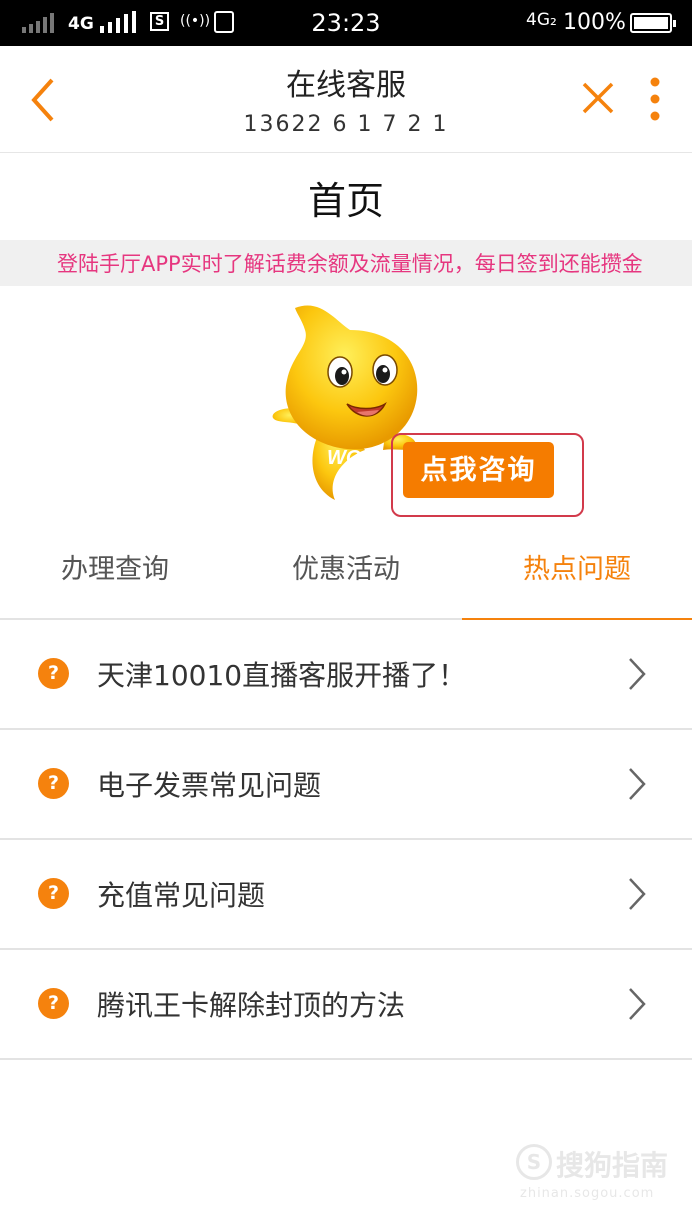 The width and height of the screenshot is (692, 1230). Describe the element at coordinates (344, 458) in the screenshot. I see `wo-logo-text: WO` at that location.